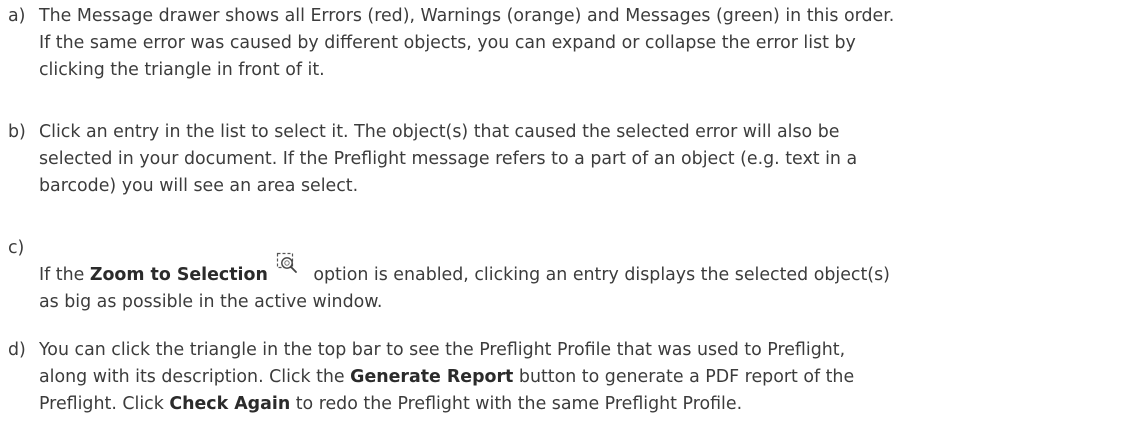 The image size is (1147, 423). I want to click on paragraph-line: as big as possible in the active window., so click(211, 302).